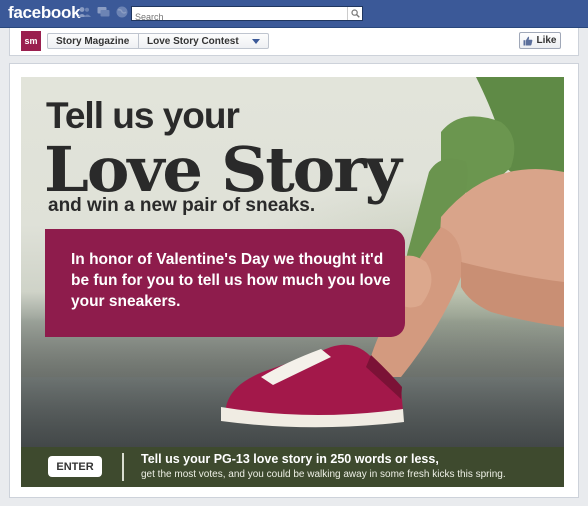 Image resolution: width=588 pixels, height=506 pixels. I want to click on chevron-down-icon, so click(256, 41).